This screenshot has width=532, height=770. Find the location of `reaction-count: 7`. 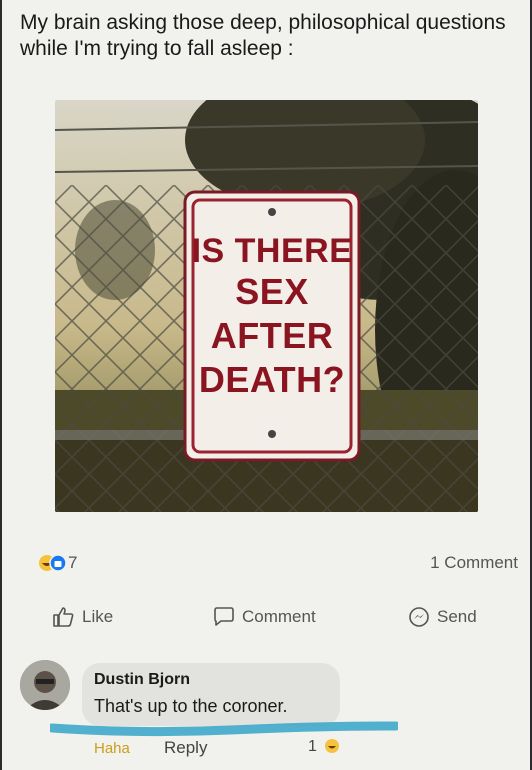

reaction-count: 7 is located at coordinates (73, 562).